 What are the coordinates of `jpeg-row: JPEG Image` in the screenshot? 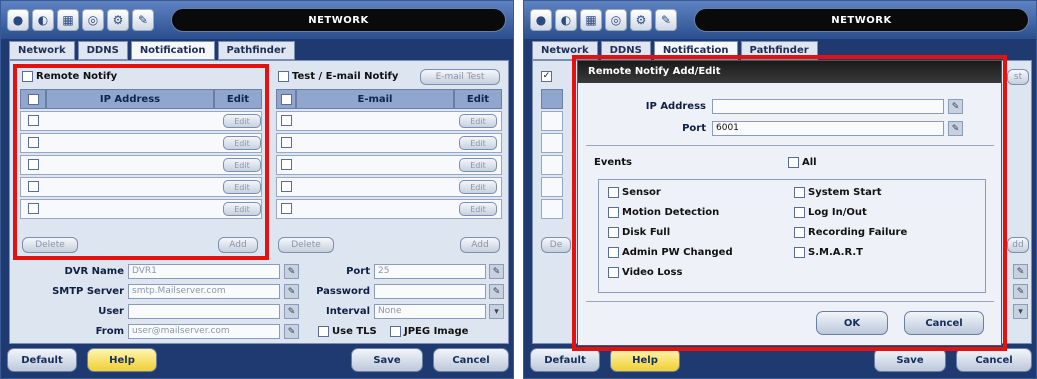 It's located at (429, 331).